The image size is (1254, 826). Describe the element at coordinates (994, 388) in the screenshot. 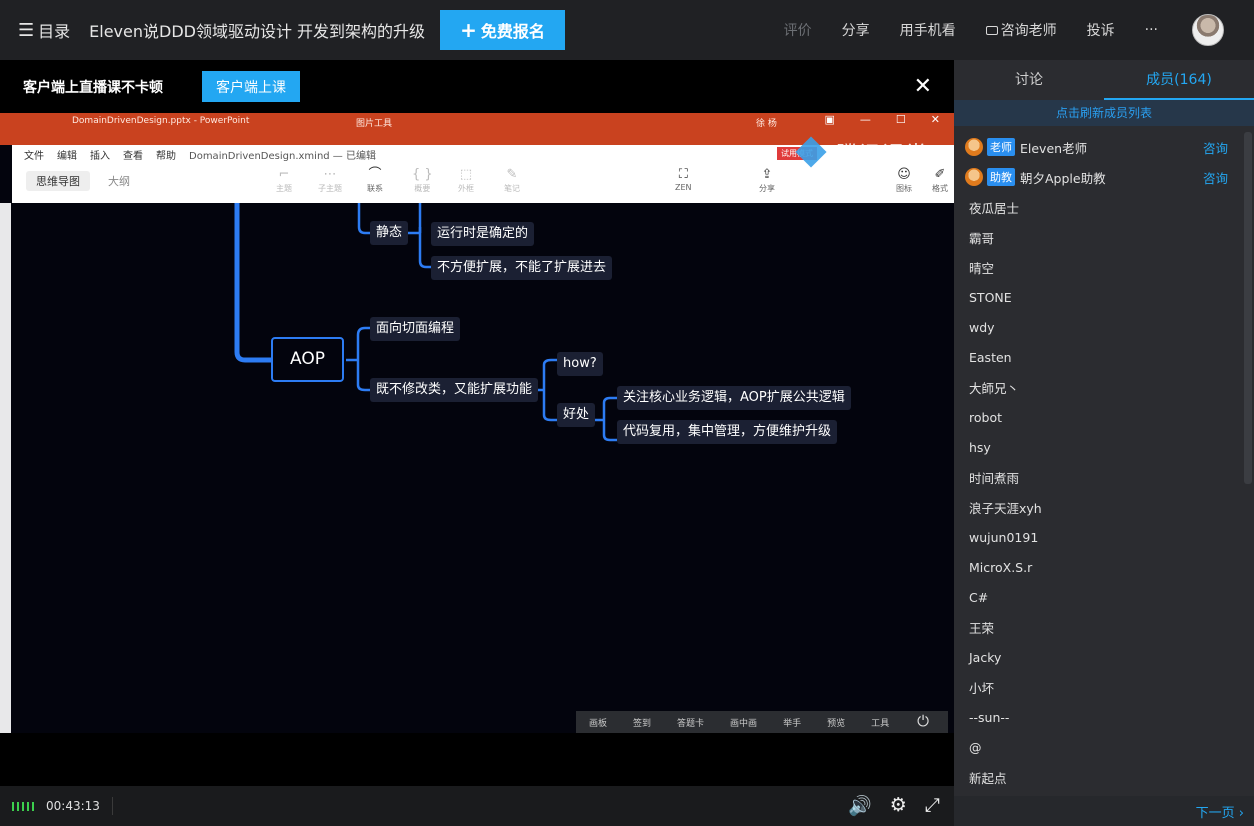

I see `member-name: 大師兄丶` at that location.